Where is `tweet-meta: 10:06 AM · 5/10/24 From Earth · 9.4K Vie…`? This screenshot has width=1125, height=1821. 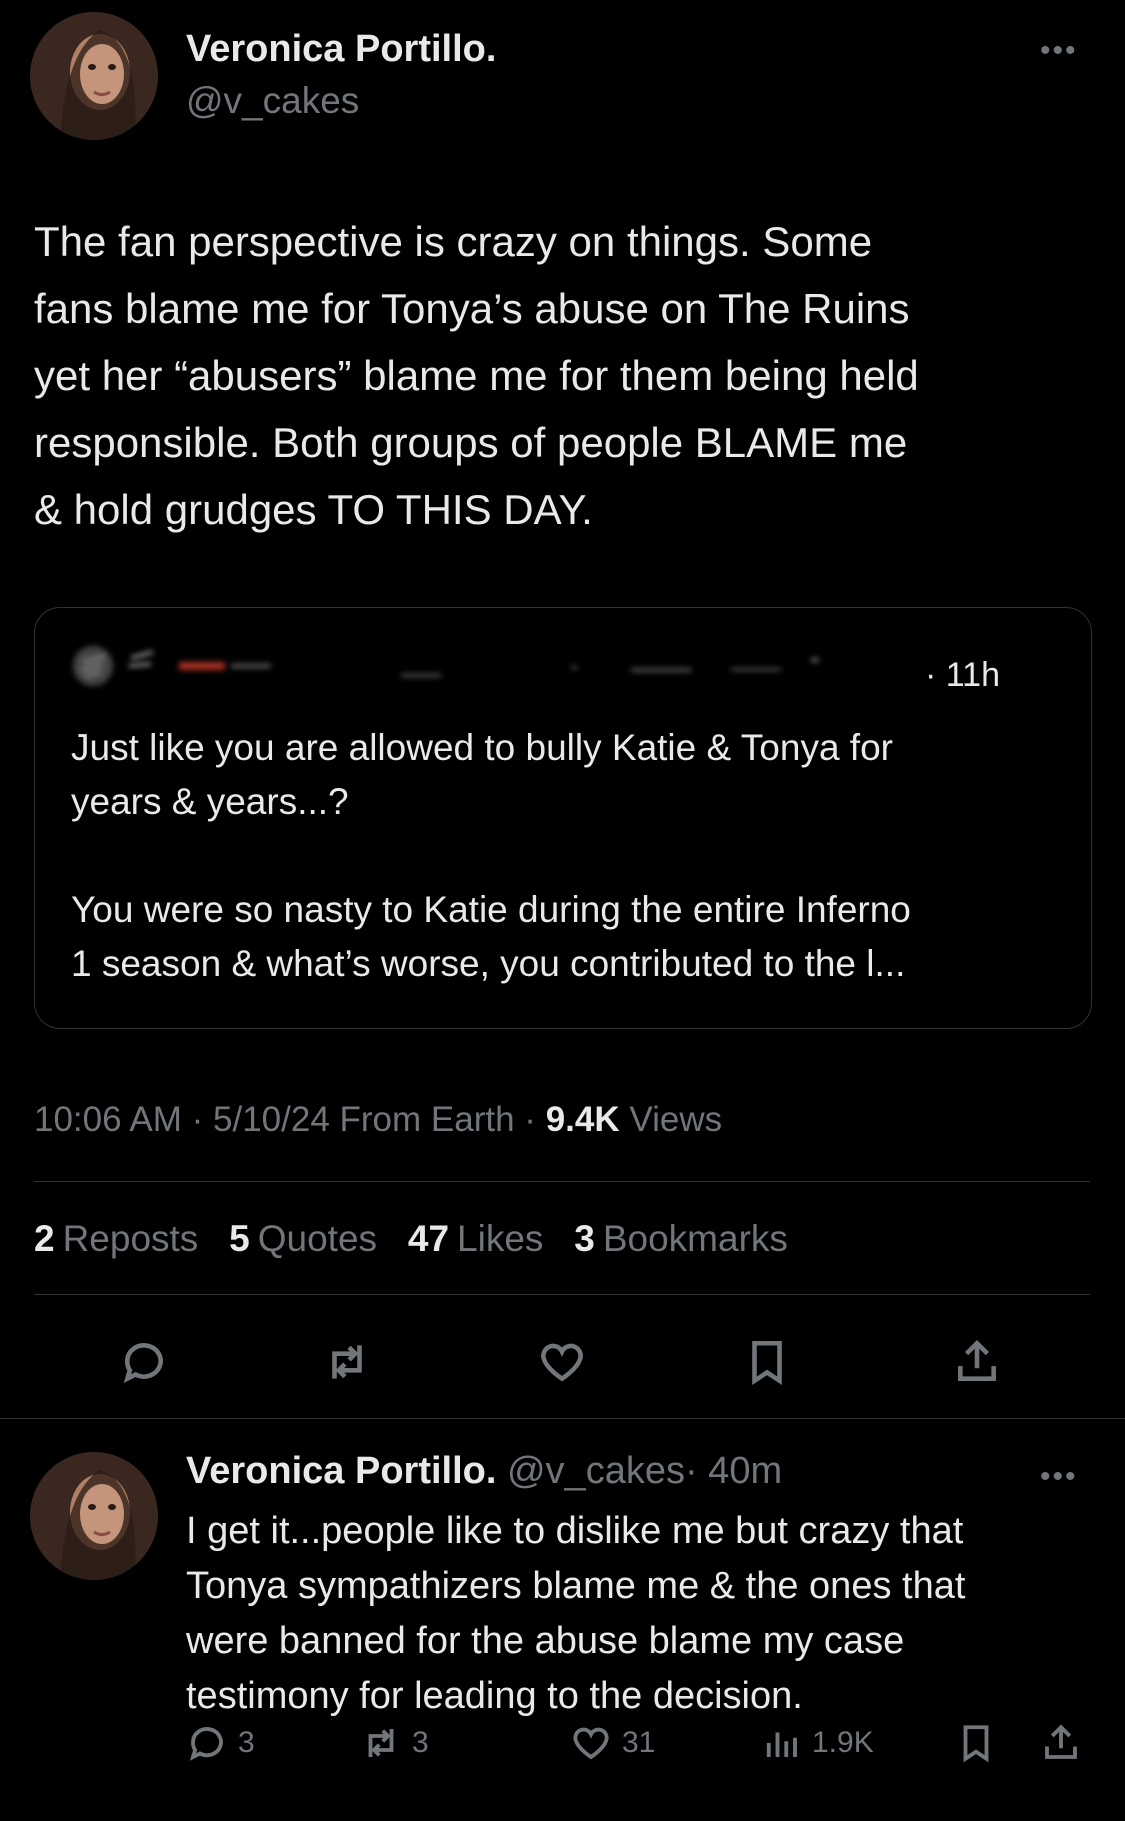
tweet-meta: 10:06 AM · 5/10/24 From Earth · 9.4K Vie… is located at coordinates (378, 1120).